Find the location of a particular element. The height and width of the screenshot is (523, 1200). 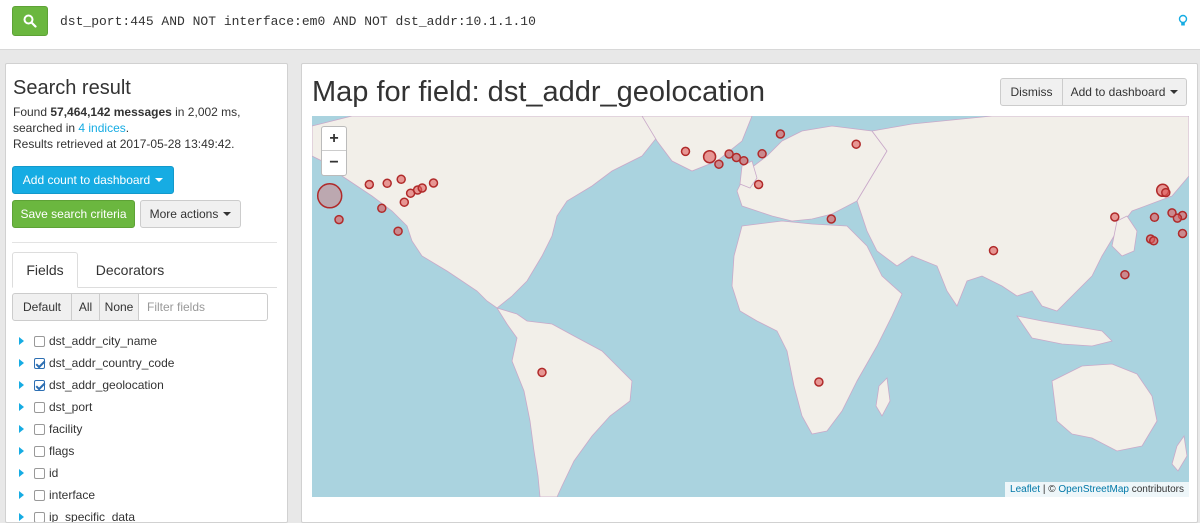

message-count: 57,464,142 messages is located at coordinates (111, 112).